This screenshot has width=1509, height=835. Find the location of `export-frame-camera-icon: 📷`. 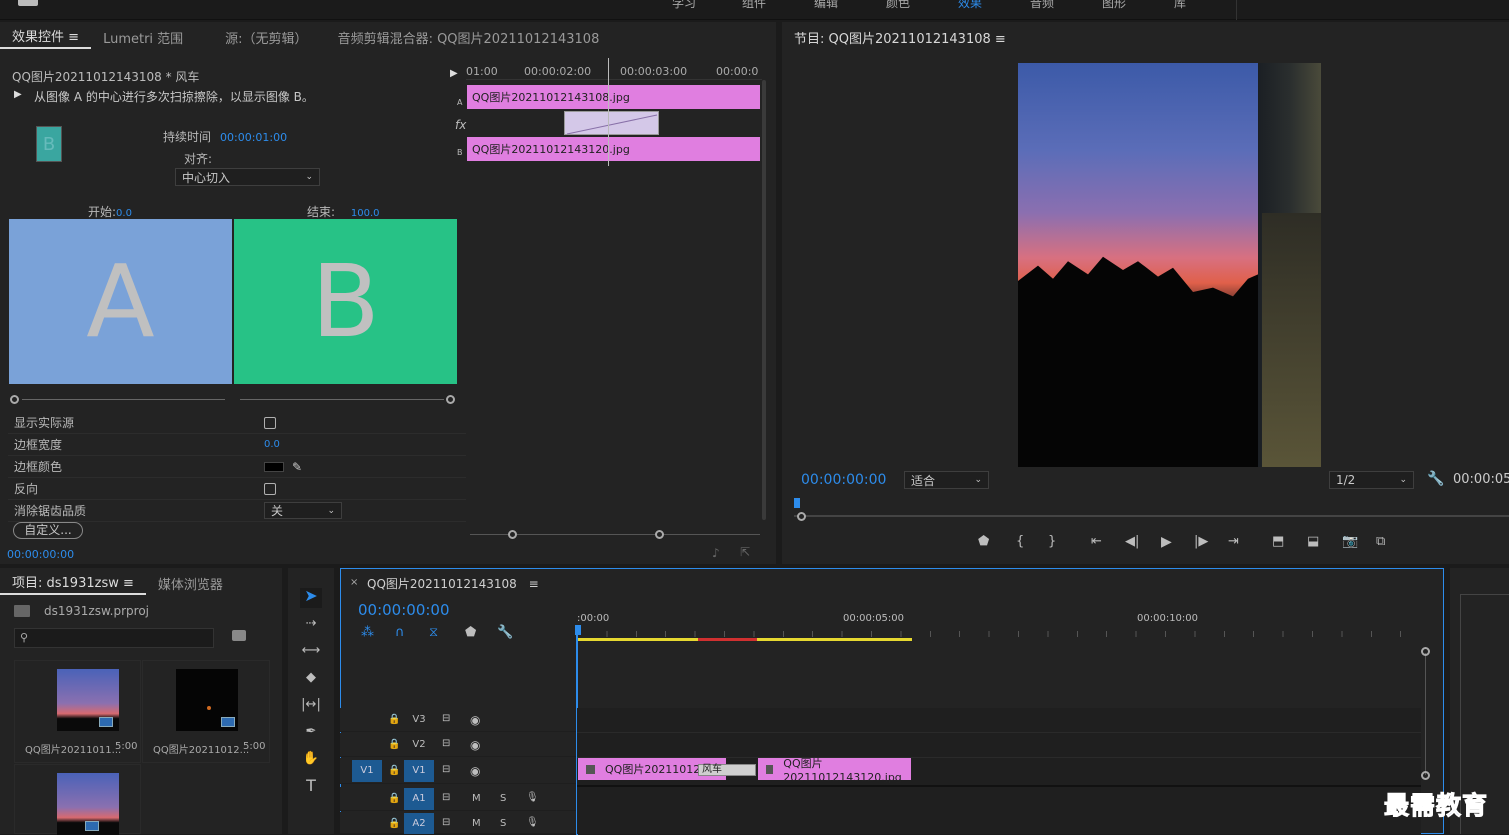

export-frame-camera-icon: 📷 is located at coordinates (1350, 542).